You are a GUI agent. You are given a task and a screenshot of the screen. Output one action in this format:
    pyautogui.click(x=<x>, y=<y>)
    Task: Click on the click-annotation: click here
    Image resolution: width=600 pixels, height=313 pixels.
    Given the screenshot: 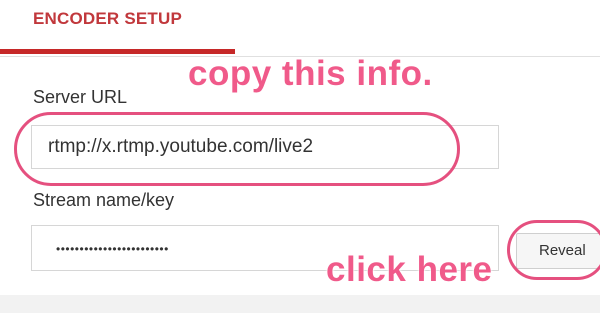 What is the action you would take?
    pyautogui.click(x=409, y=269)
    